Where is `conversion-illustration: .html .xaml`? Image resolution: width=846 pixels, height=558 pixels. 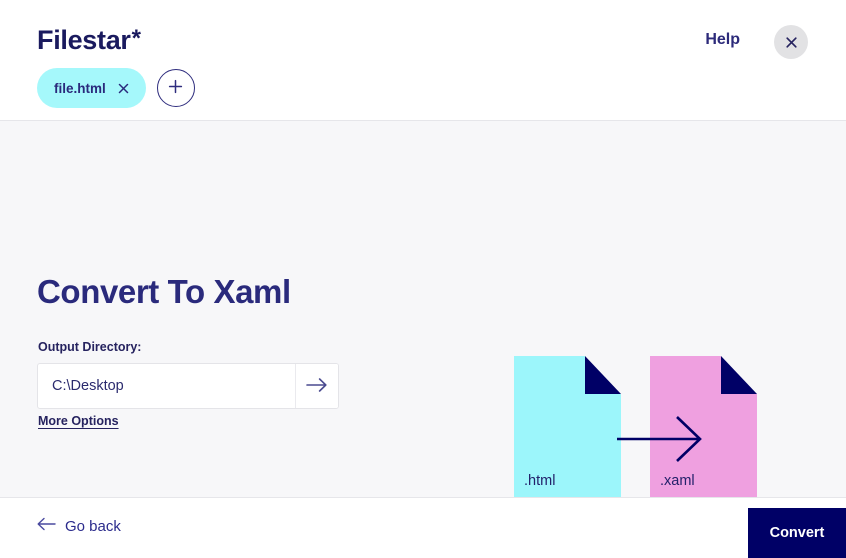 conversion-illustration: .html .xaml is located at coordinates (640, 429).